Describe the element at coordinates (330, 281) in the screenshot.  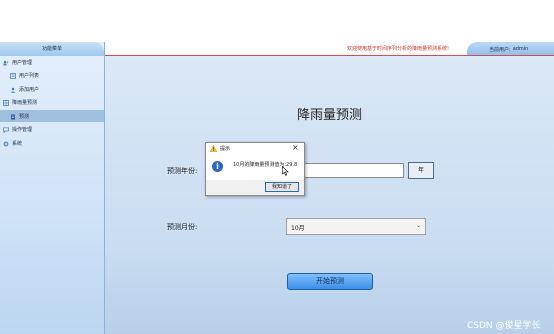
I see `start-prediction-button: 开始预测` at that location.